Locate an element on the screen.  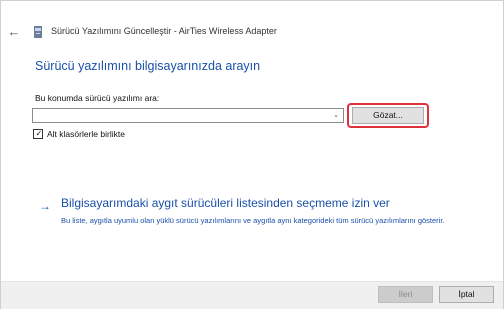
back-arrow-icon: ← is located at coordinates (14, 32).